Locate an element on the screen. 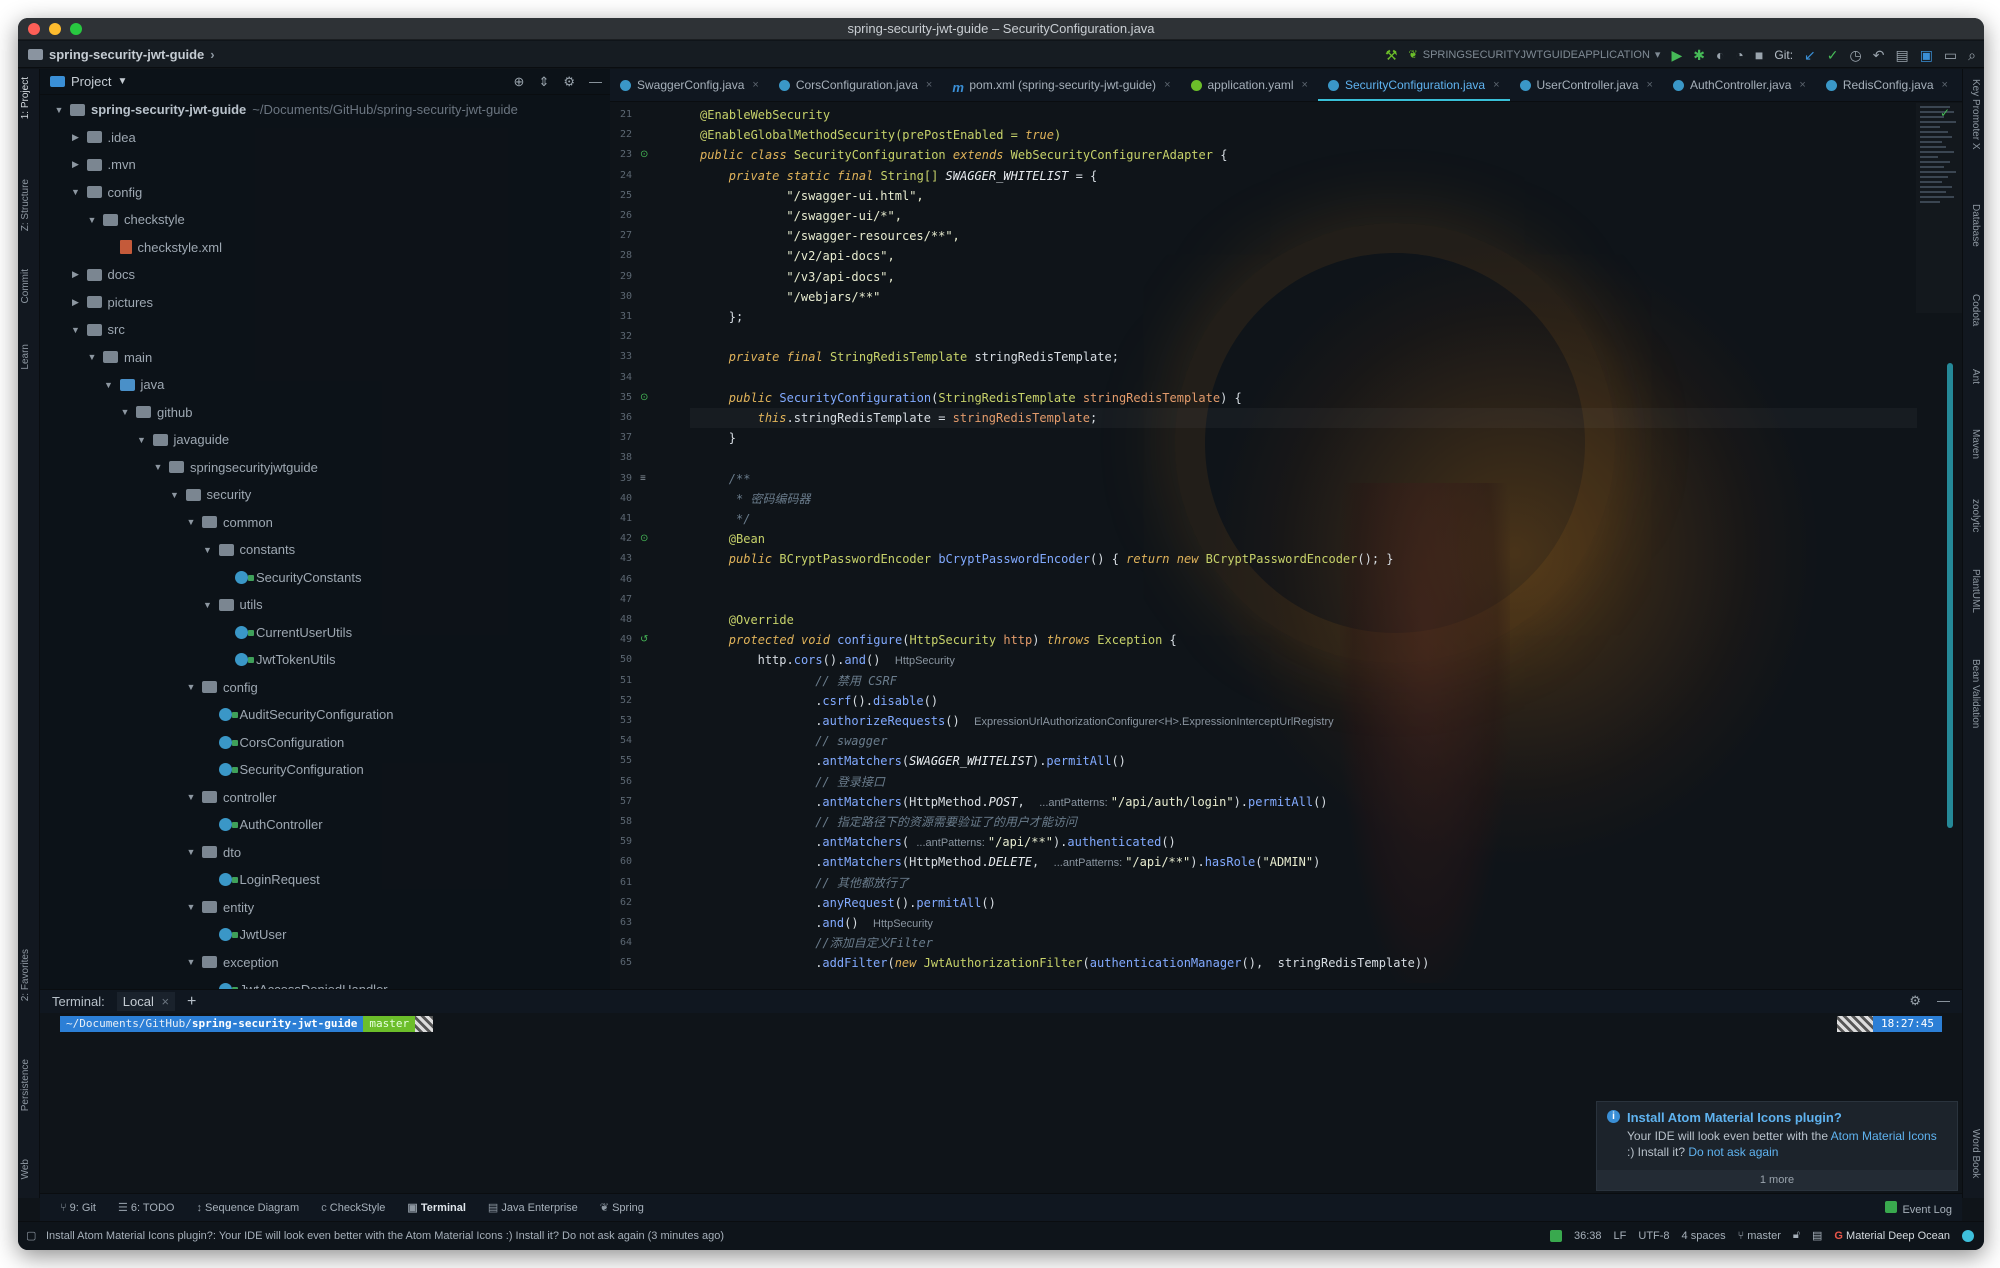 The height and width of the screenshot is (1268, 2000). tool-tab-word-book: Word Book is located at coordinates (1975, 1153).